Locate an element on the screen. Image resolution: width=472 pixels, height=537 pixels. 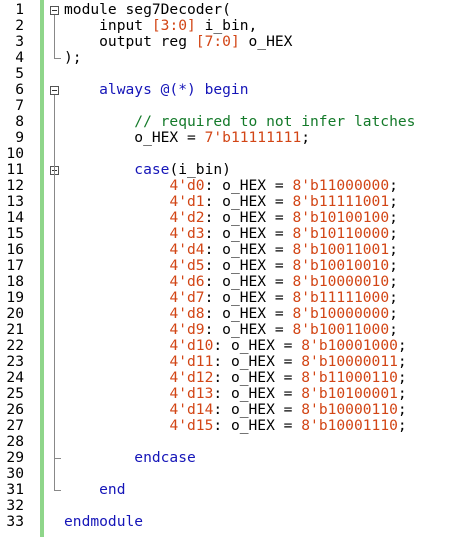
code-line: 19 4'd7: o_HEX = 8'b11111000; is located at coordinates (236, 298).